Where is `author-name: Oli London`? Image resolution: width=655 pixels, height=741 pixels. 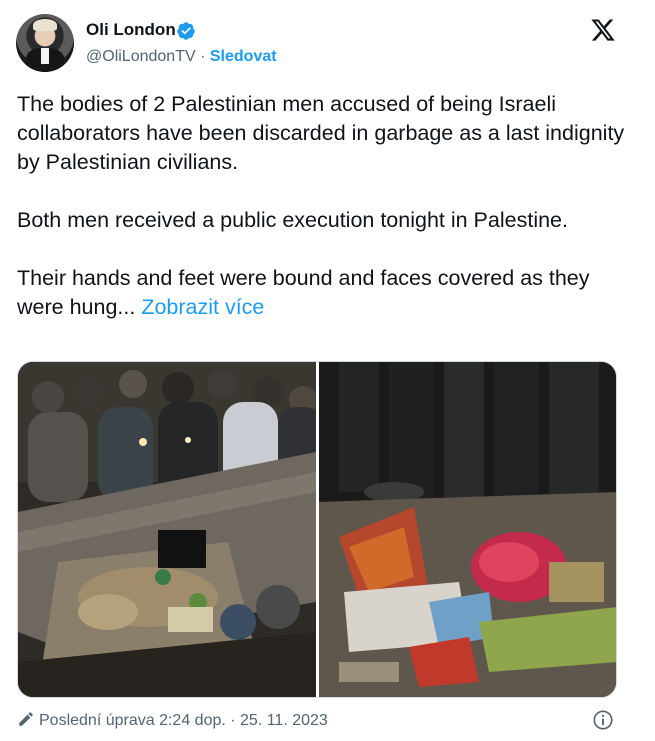
author-name: Oli London is located at coordinates (131, 30).